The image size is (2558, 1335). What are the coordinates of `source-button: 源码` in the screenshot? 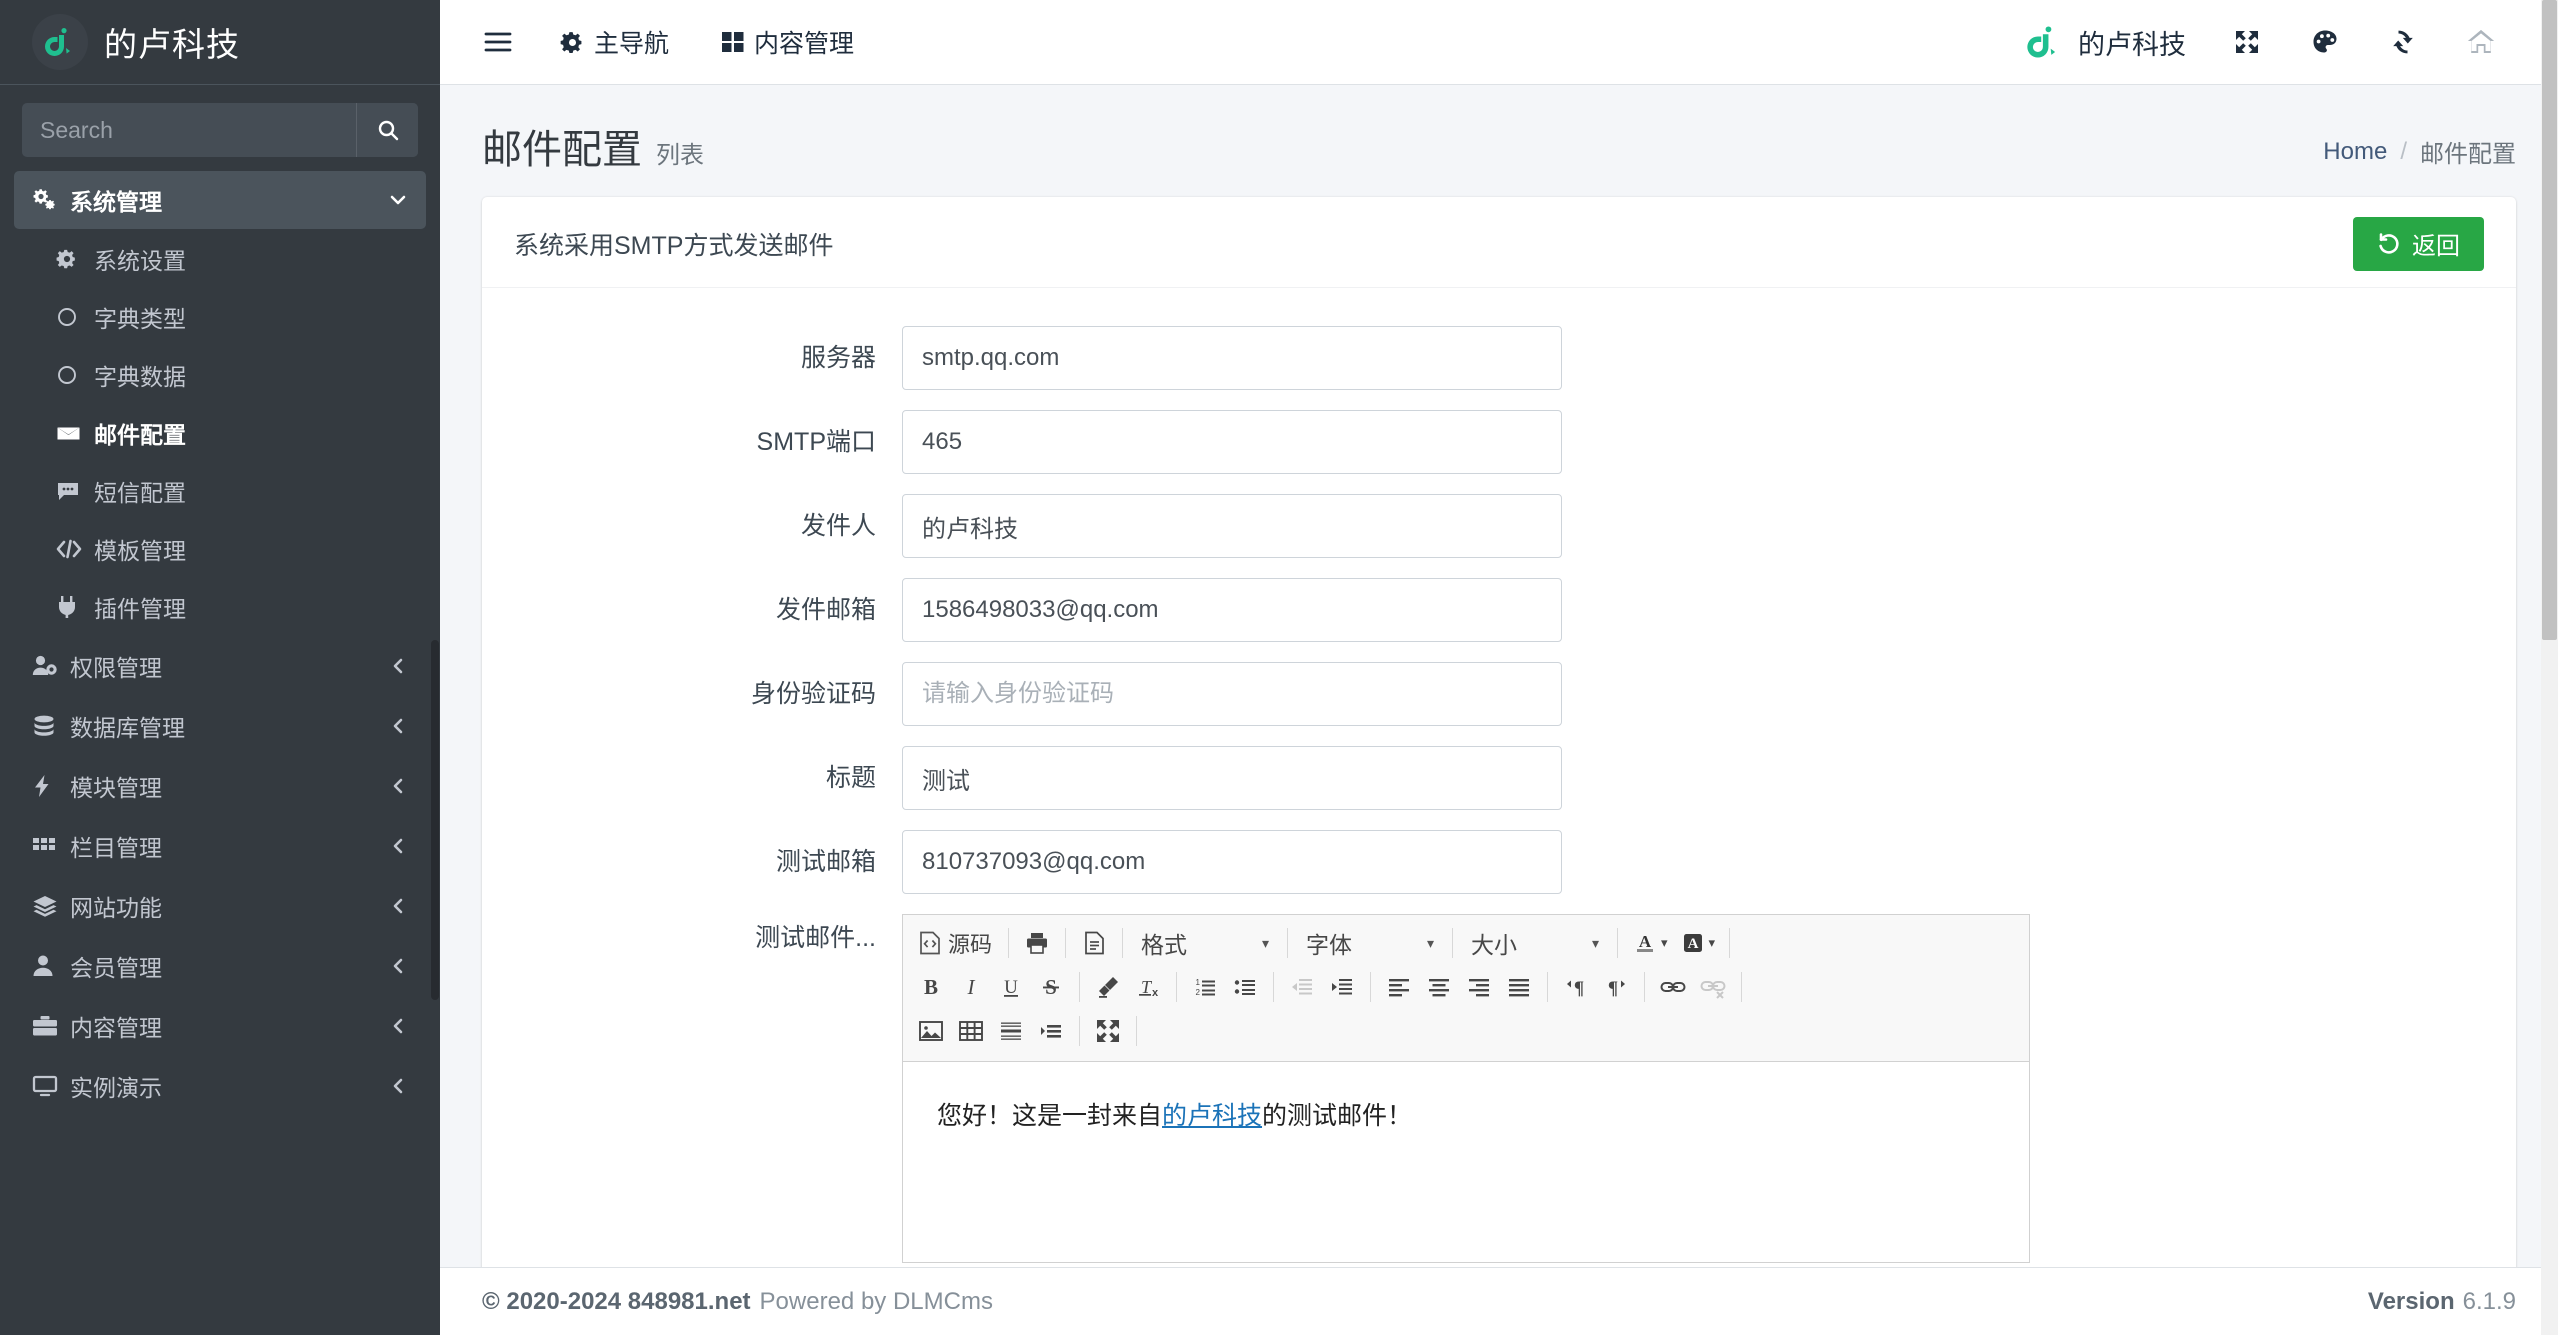 It's located at (955, 943).